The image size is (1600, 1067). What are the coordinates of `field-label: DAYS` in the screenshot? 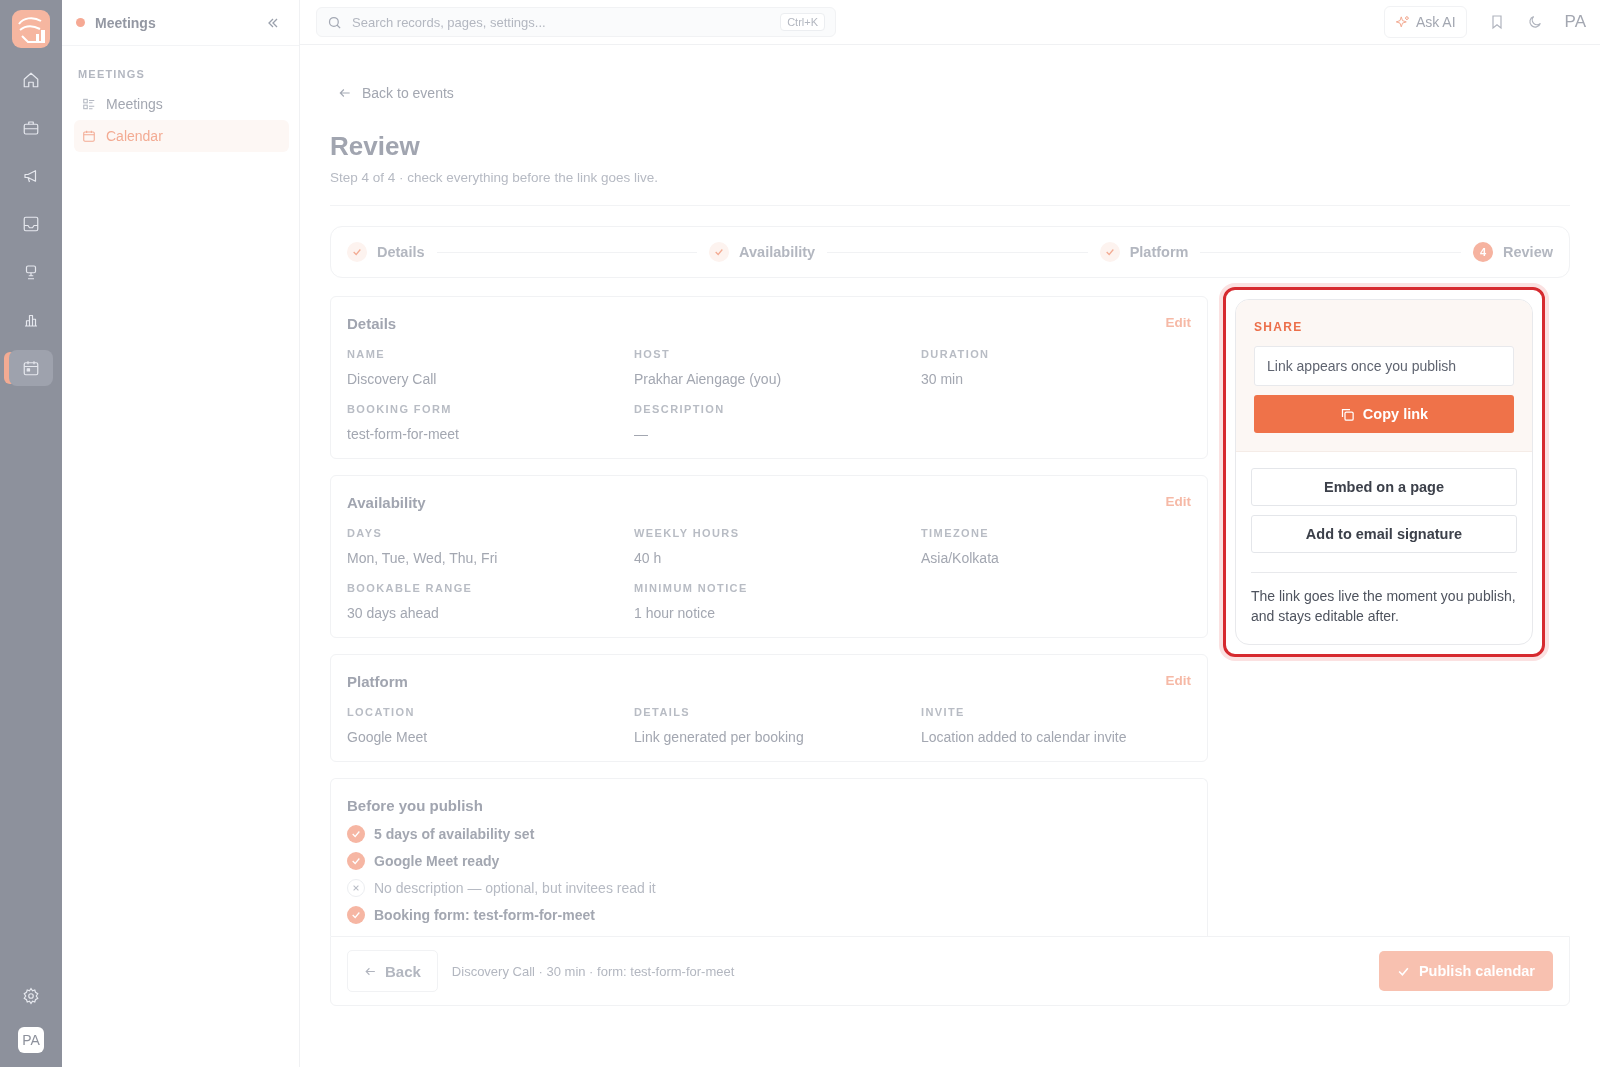 It's located at (365, 533).